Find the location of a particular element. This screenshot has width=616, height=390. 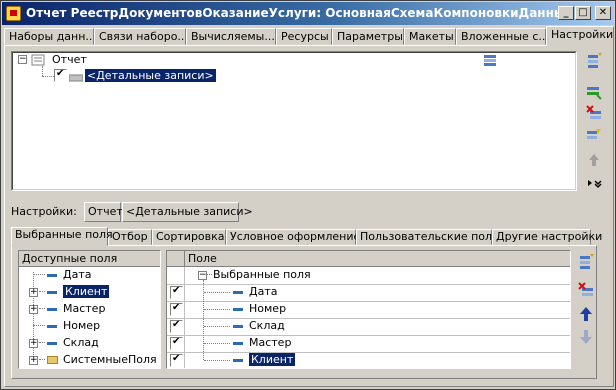

edit-icon is located at coordinates (594, 135).